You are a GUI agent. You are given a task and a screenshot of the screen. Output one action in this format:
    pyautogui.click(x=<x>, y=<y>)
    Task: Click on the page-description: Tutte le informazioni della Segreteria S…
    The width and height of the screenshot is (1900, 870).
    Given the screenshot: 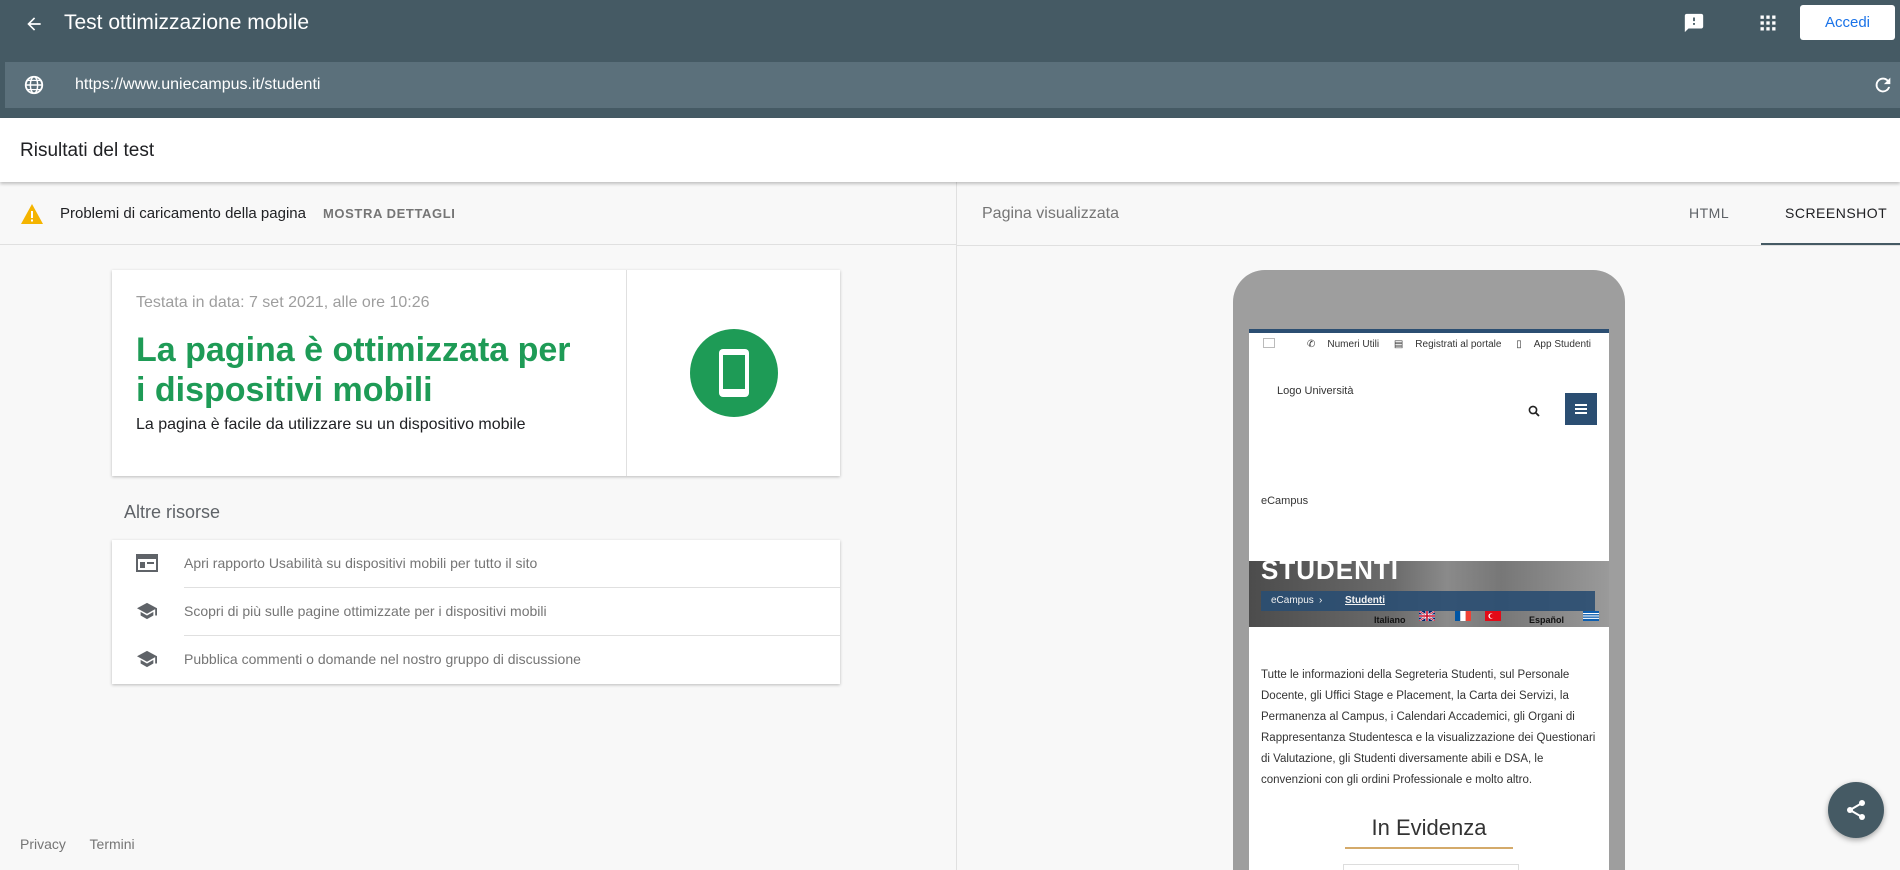 What is the action you would take?
    pyautogui.click(x=1428, y=727)
    